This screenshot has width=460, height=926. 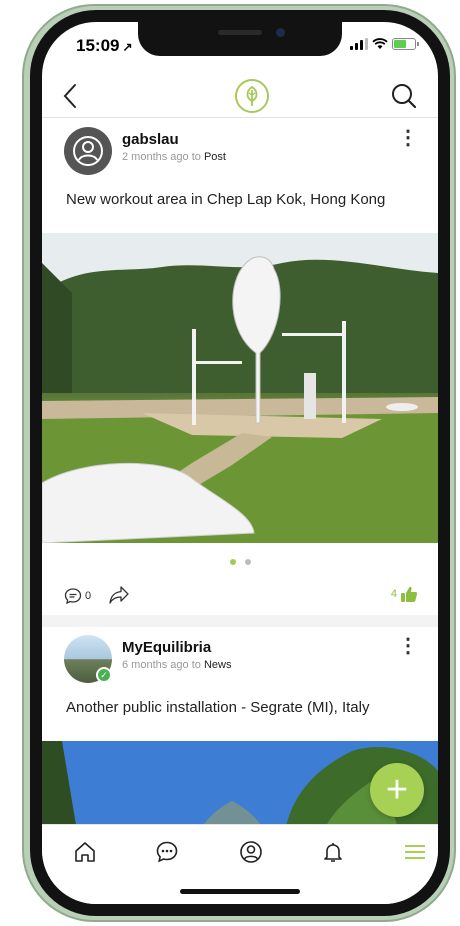 What do you see at coordinates (280, 32) in the screenshot?
I see `front-camera` at bounding box center [280, 32].